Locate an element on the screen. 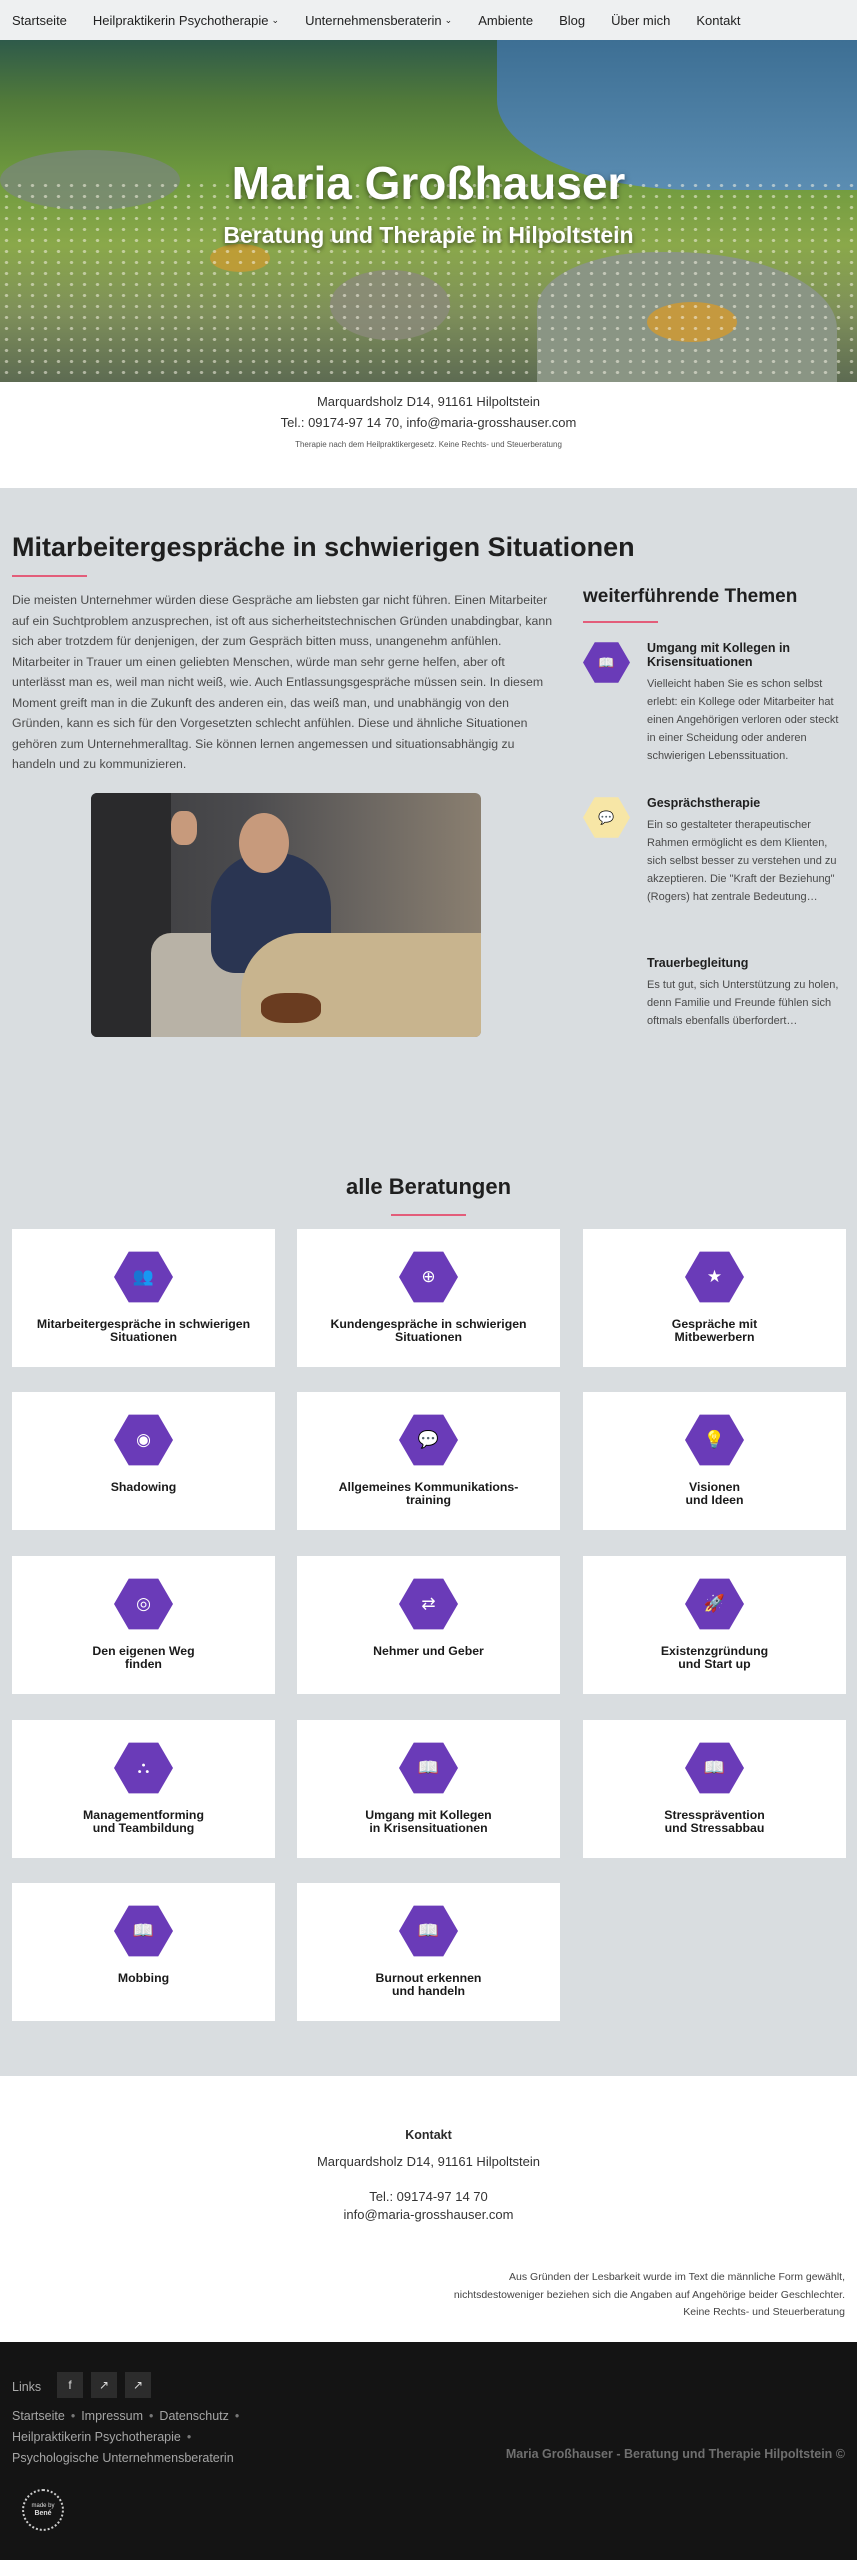 Image resolution: width=857 pixels, height=2560 pixels. card-label: Existenzgründung und Start up is located at coordinates (714, 1657).